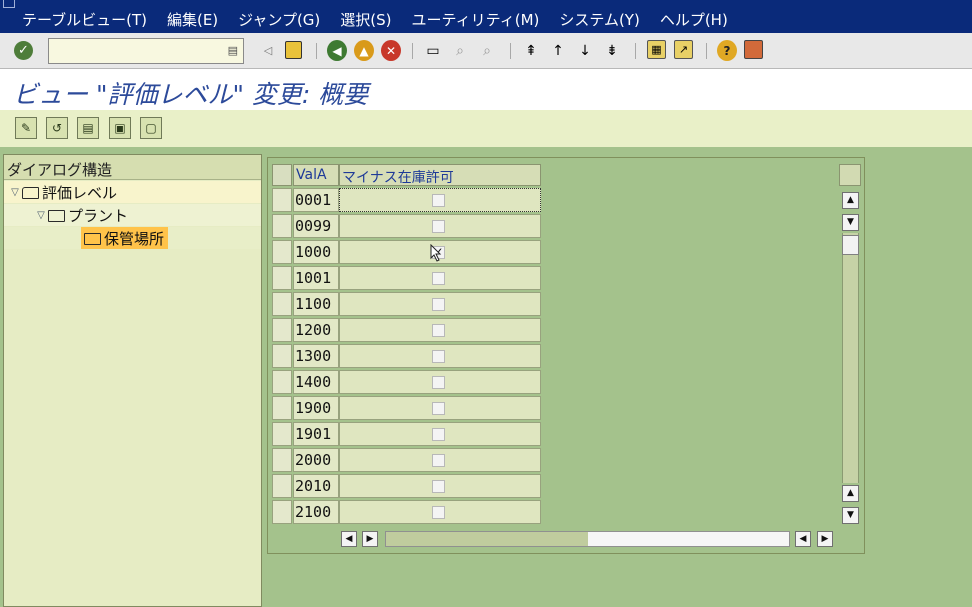 This screenshot has height=607, width=972. What do you see at coordinates (683, 49) in the screenshot?
I see `shortcut-icon: ↗` at bounding box center [683, 49].